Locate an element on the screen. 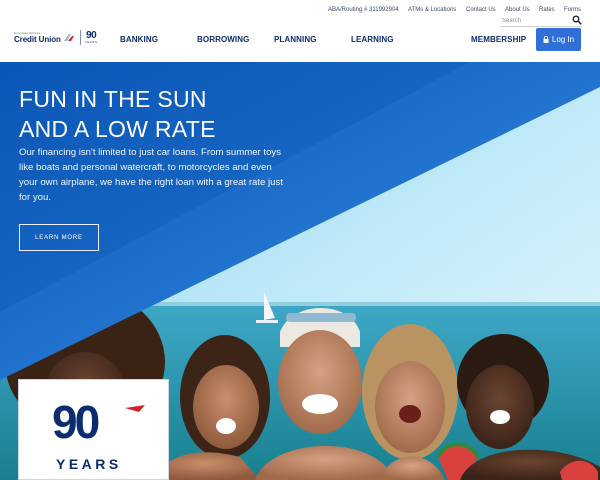 The height and width of the screenshot is (480, 600). logo-credit-union: Credit Union is located at coordinates (37, 39).